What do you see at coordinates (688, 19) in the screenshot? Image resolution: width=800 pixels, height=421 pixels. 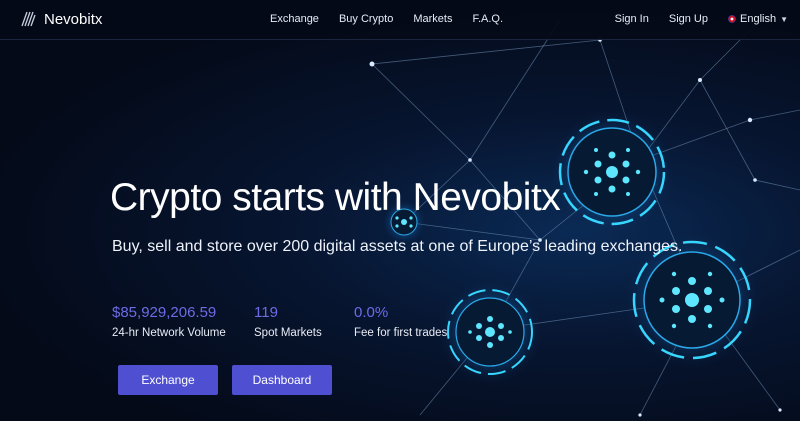 I see `sign-up-link: Sign Up` at bounding box center [688, 19].